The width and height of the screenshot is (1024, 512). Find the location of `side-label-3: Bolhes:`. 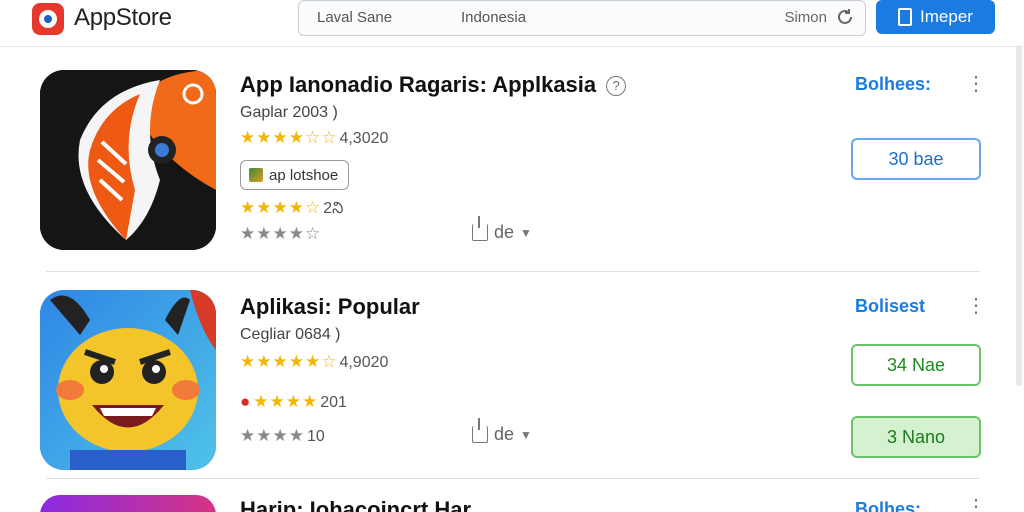

side-label-3: Bolhes: is located at coordinates (888, 505).